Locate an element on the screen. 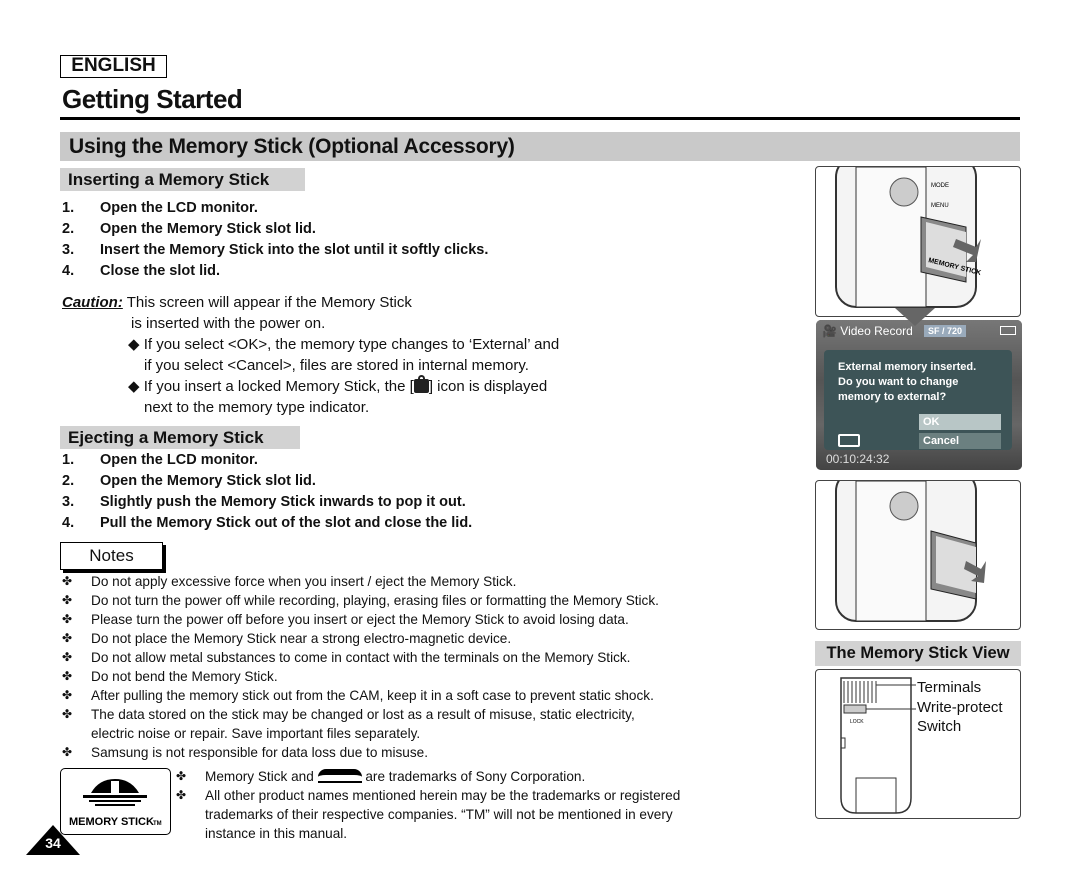 This screenshot has width=1080, height=880. trademark-text: instance in this manual. is located at coordinates (276, 833).